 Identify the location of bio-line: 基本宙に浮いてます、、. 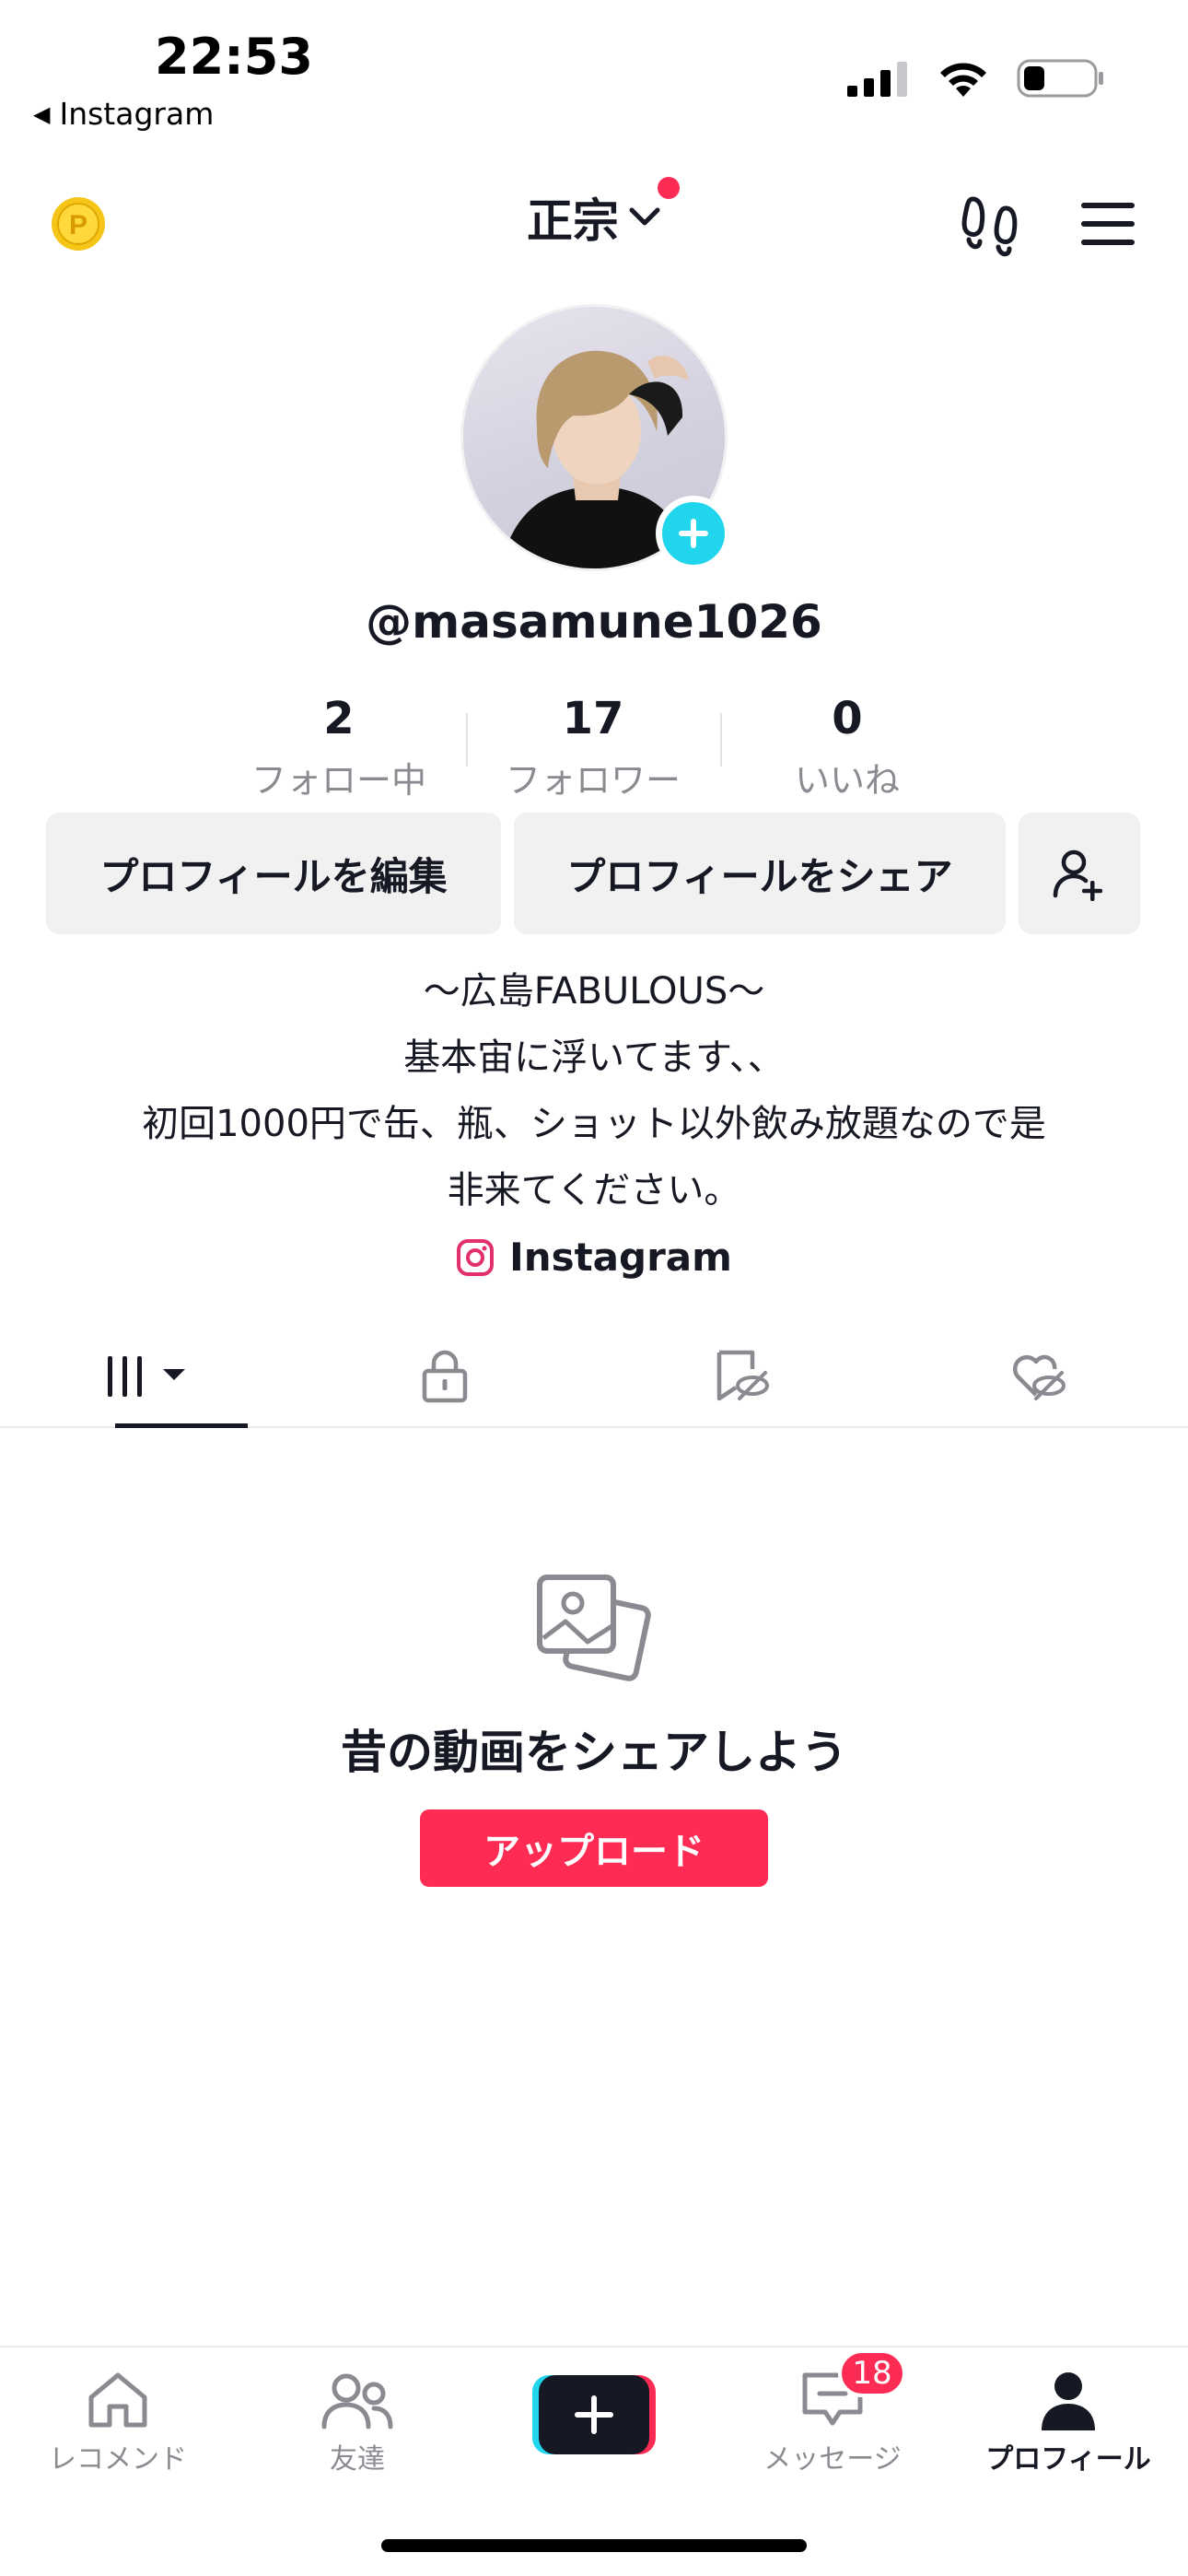
(594, 1057).